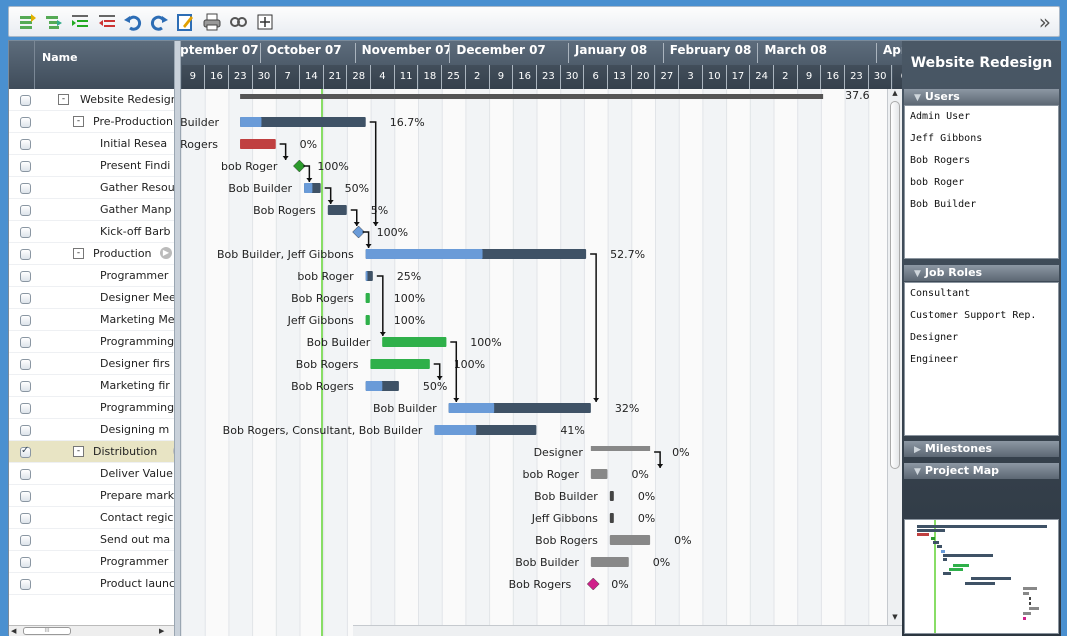 Image resolution: width=1067 pixels, height=636 pixels. Describe the element at coordinates (177, 338) in the screenshot. I see `splitter` at that location.